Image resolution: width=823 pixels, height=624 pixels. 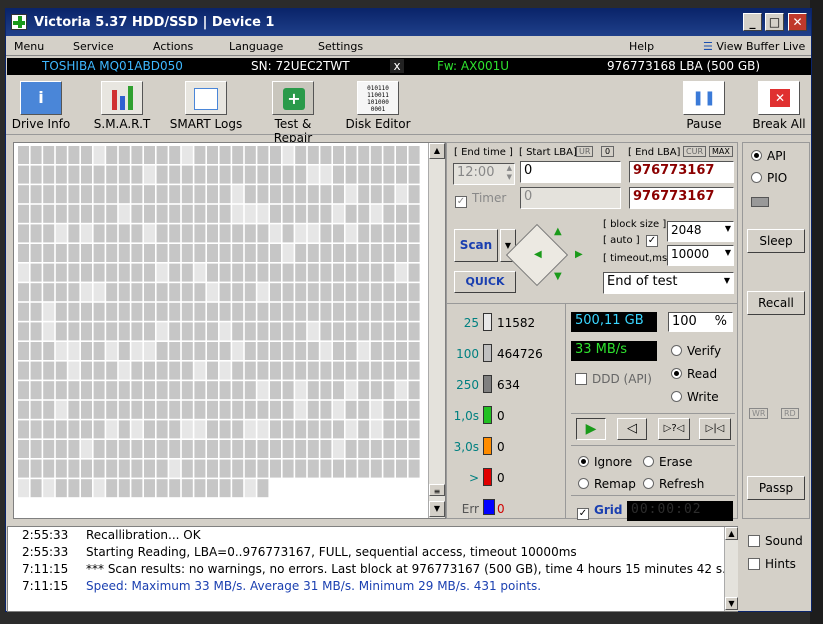 I want to click on remap-radio: Remap, so click(x=607, y=484).